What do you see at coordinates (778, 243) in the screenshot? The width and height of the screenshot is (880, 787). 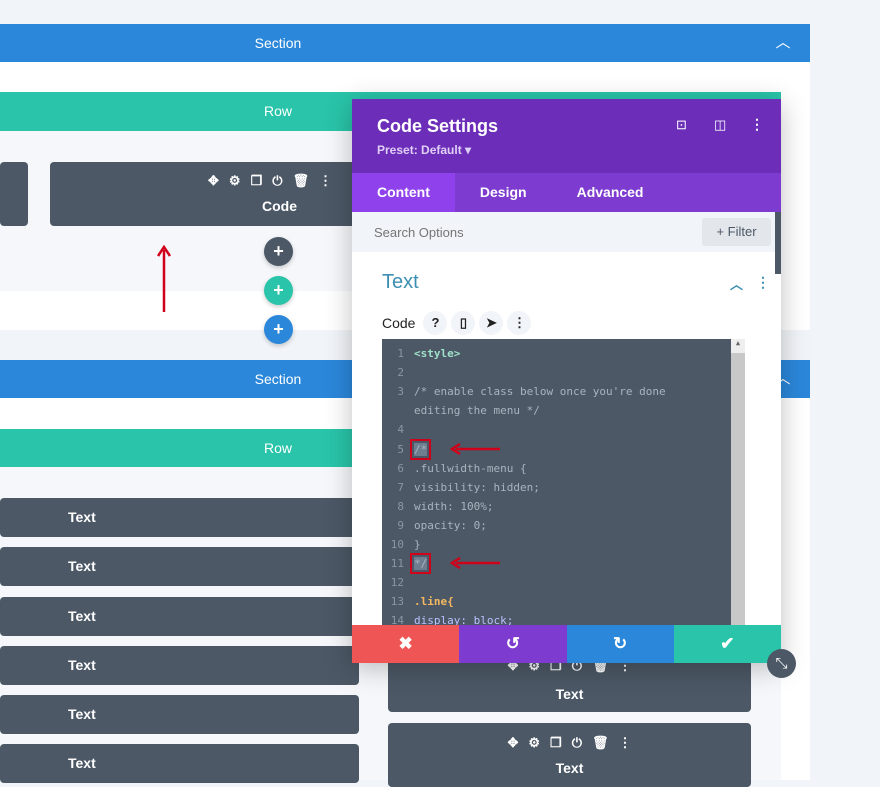 I see `scrollbar` at bounding box center [778, 243].